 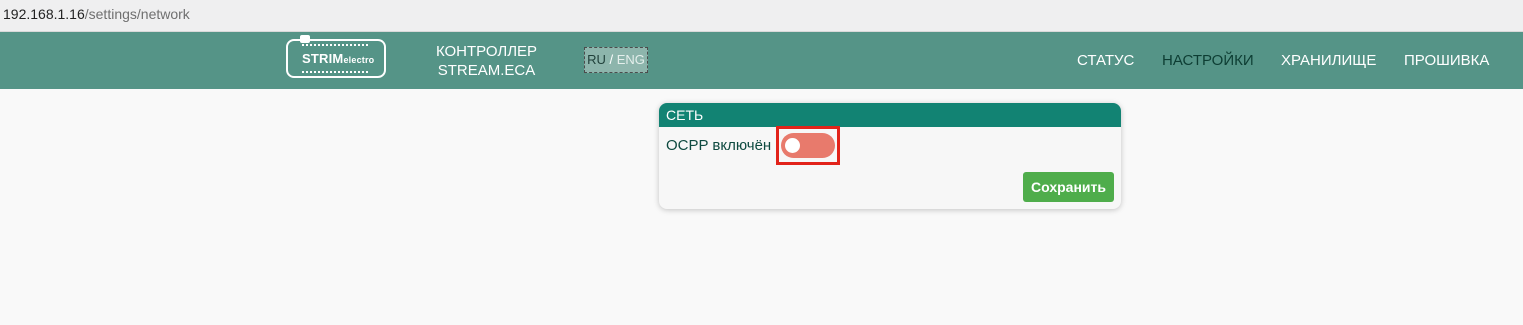 I want to click on url-path: /settings/network, so click(x=137, y=14).